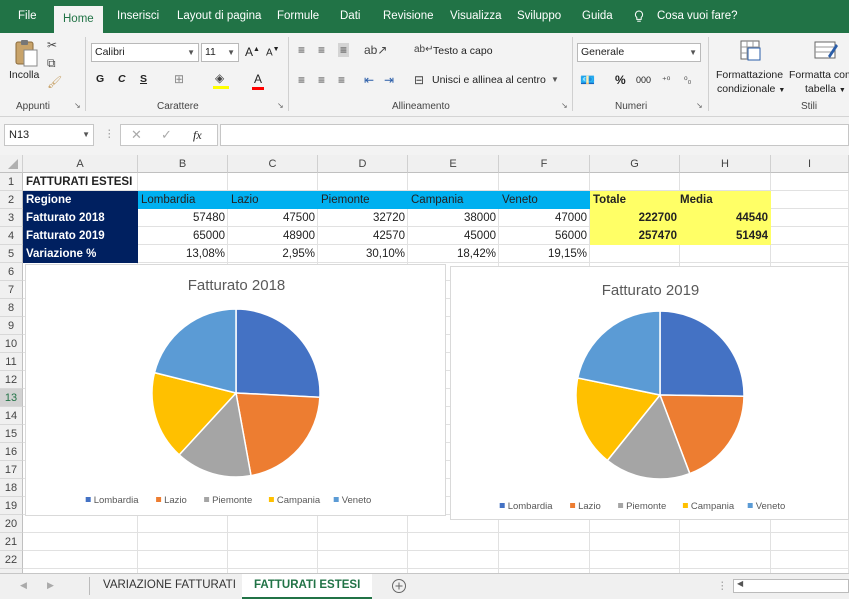 This screenshot has height=599, width=849. I want to click on name-box: N13 ▼, so click(49, 135).